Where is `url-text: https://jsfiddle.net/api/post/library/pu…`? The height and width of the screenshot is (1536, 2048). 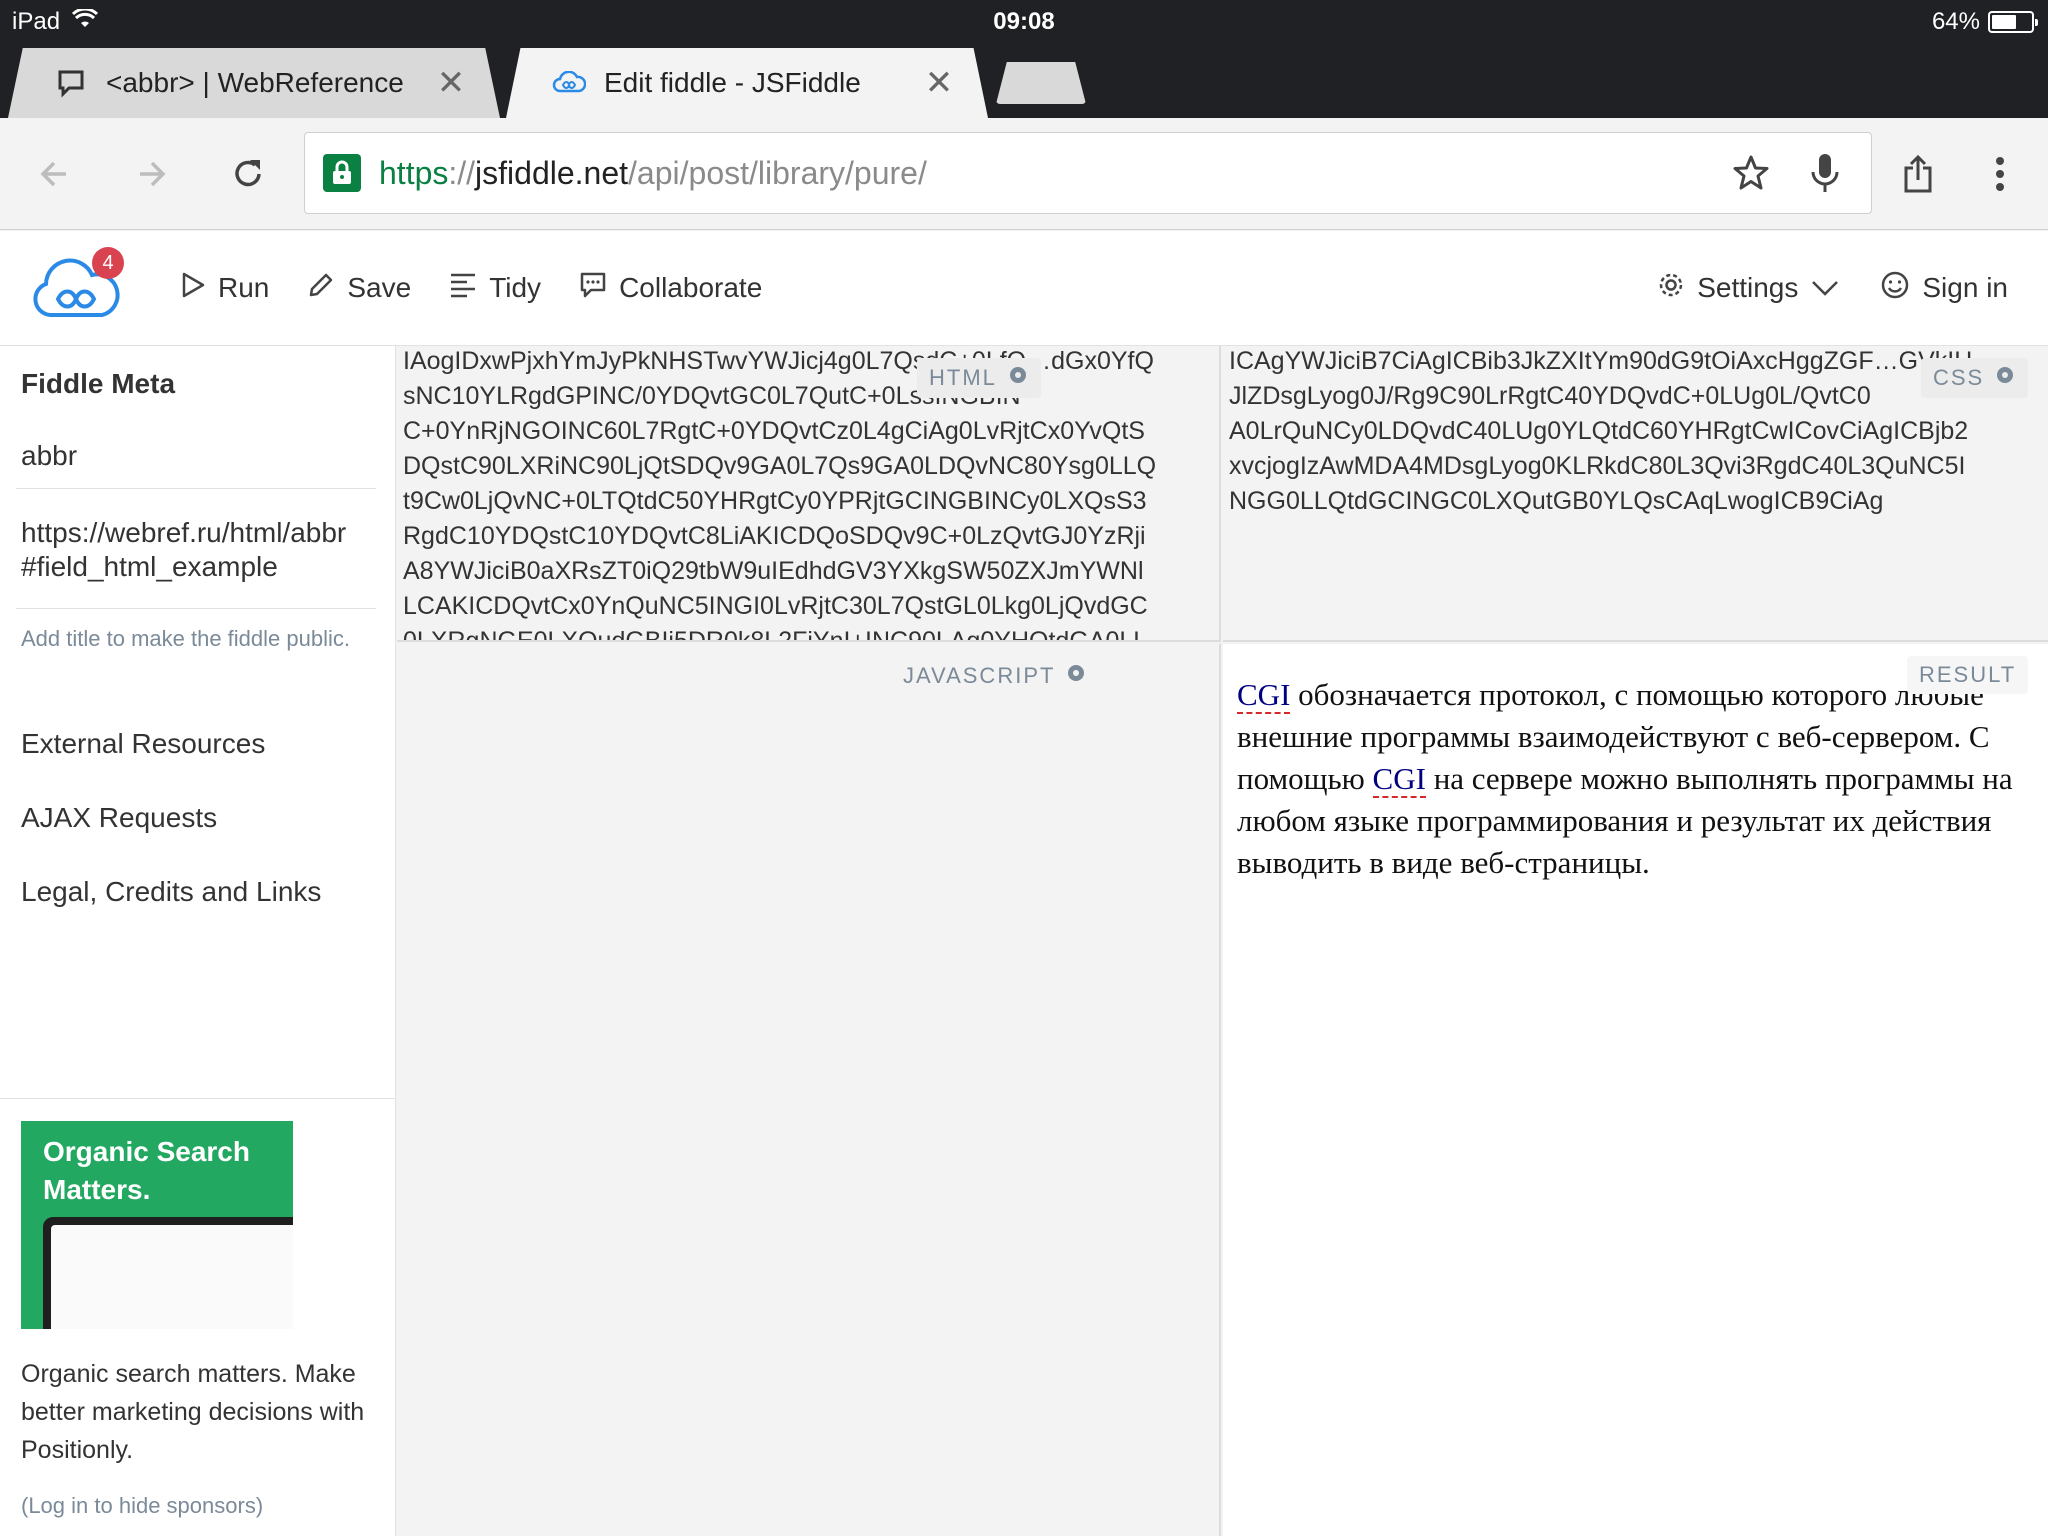
url-text: https://jsfiddle.net/api/post/library/pu… is located at coordinates (653, 172).